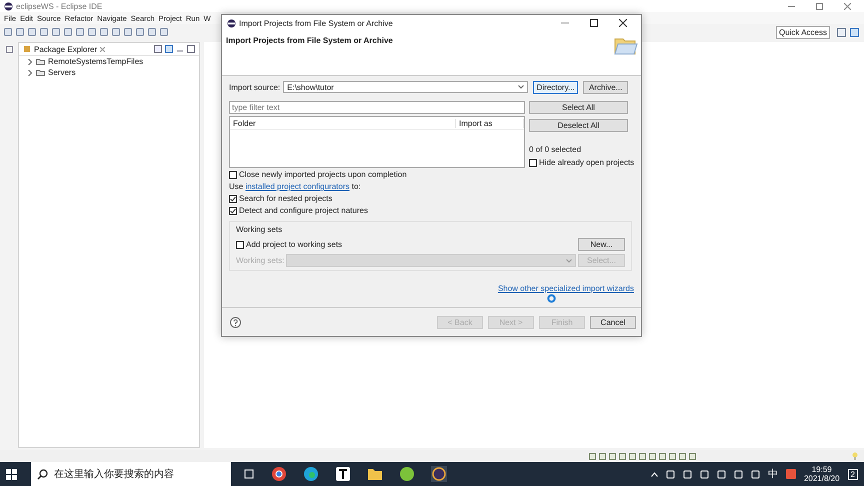 The width and height of the screenshot is (864, 486). I want to click on dialog-title: Import Projects from File System or Archive, so click(316, 23).